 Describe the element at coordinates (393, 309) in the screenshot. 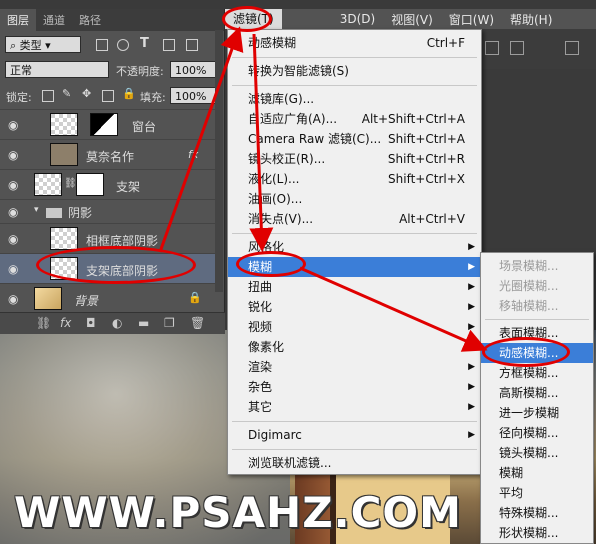

I see `arrow-blur-to-motion` at that location.